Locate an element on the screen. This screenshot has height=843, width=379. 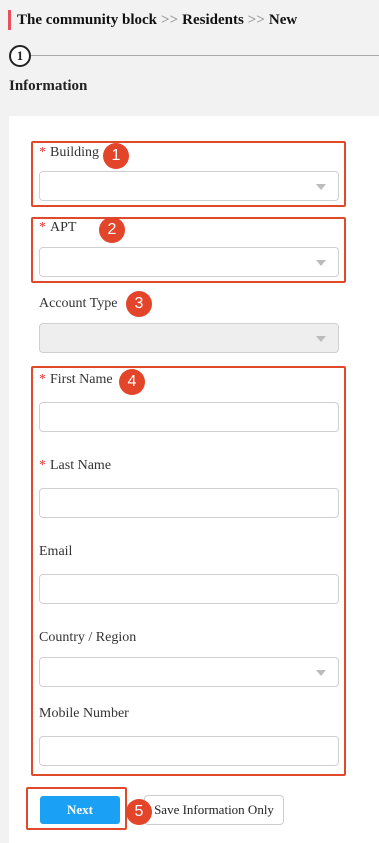
annotation-badge-2: 2 is located at coordinates (112, 230).